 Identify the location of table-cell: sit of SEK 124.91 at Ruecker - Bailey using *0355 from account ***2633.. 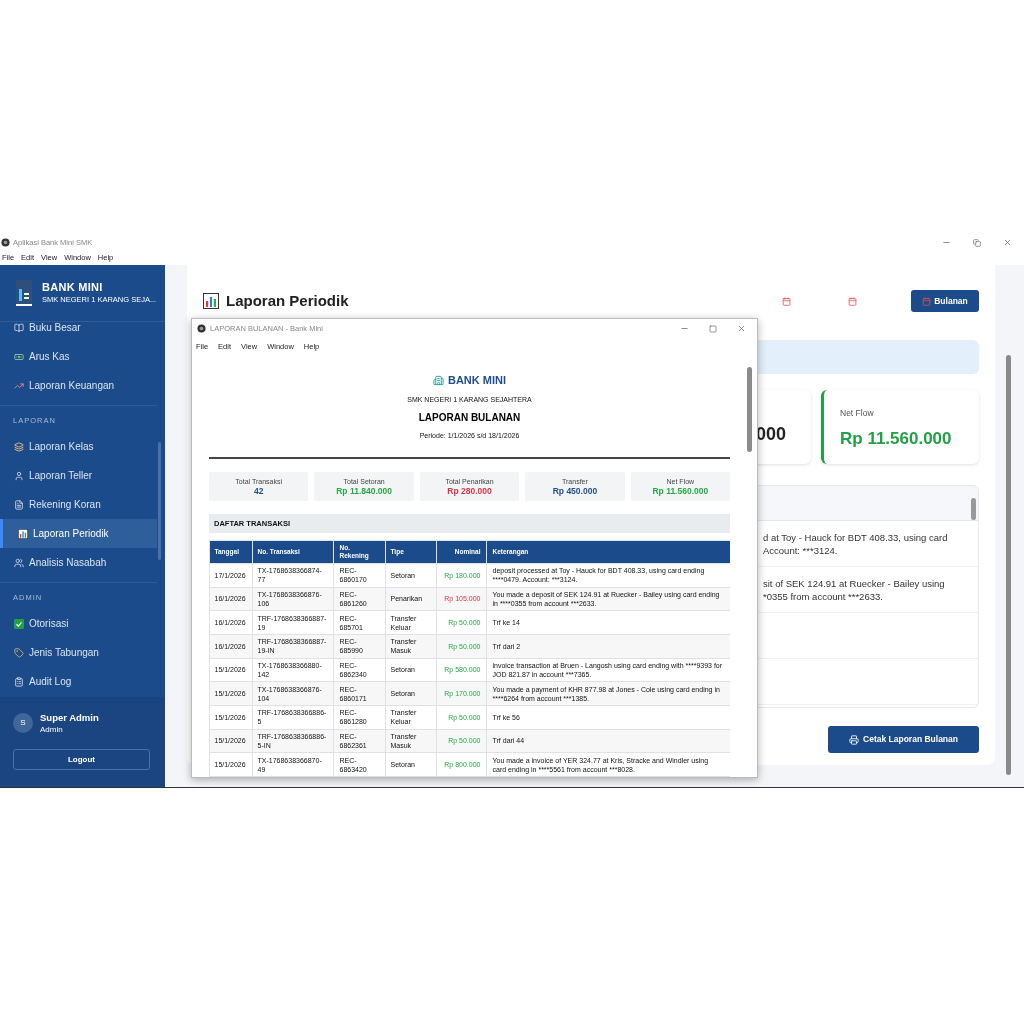
(854, 589).